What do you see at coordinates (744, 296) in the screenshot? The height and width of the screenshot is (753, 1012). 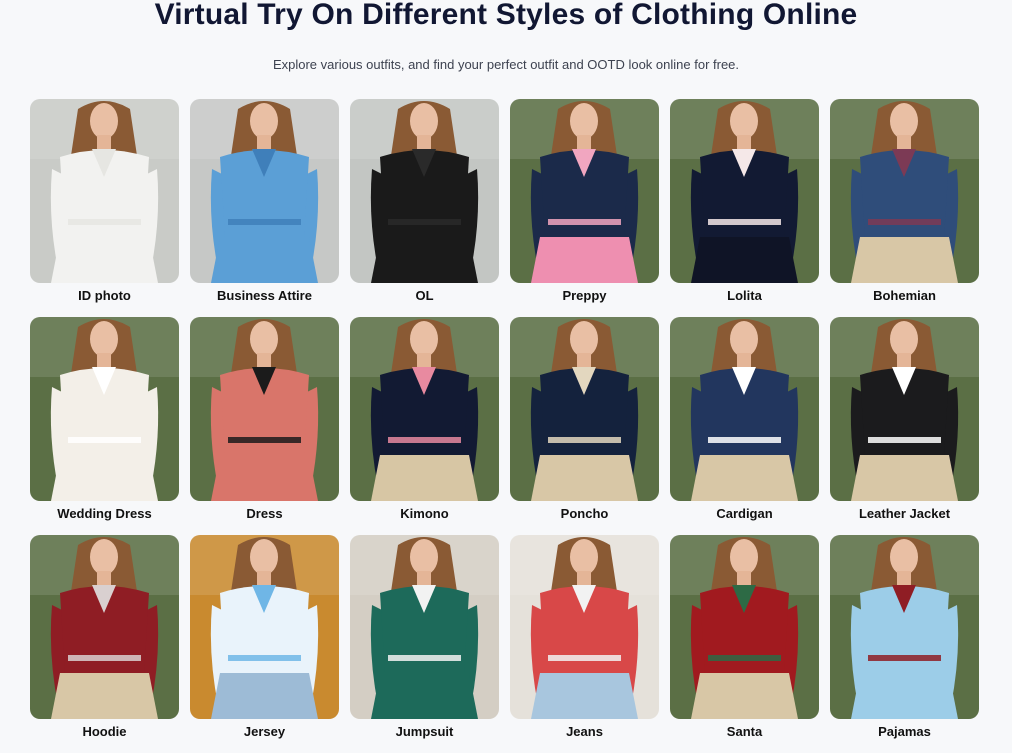 I see `style-label: Lolita` at bounding box center [744, 296].